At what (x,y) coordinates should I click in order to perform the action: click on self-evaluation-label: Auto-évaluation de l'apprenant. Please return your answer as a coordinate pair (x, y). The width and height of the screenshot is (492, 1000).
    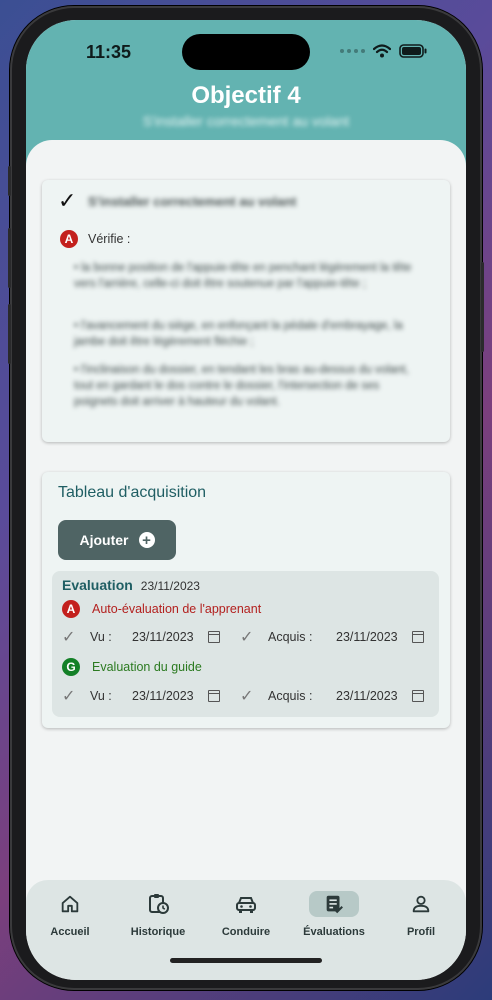
    Looking at the image, I should click on (177, 609).